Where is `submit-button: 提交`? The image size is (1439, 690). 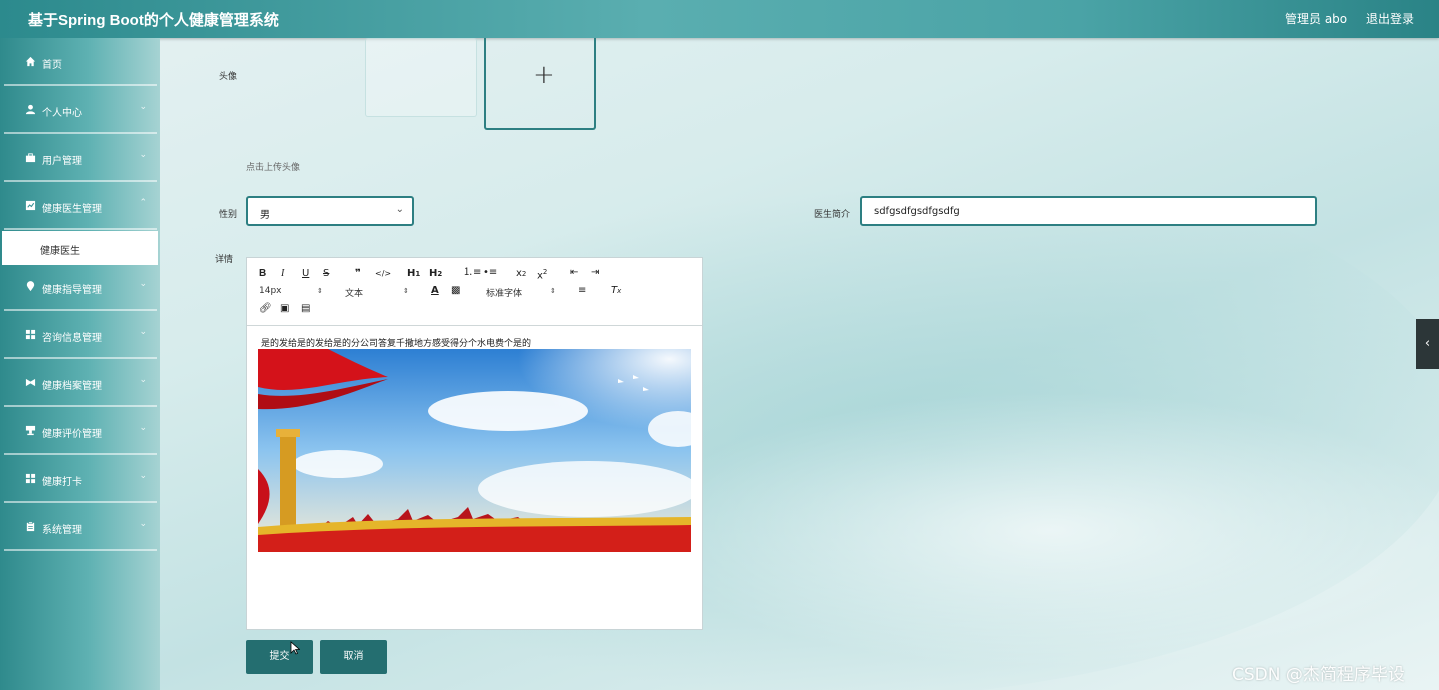
submit-button: 提交 is located at coordinates (279, 657).